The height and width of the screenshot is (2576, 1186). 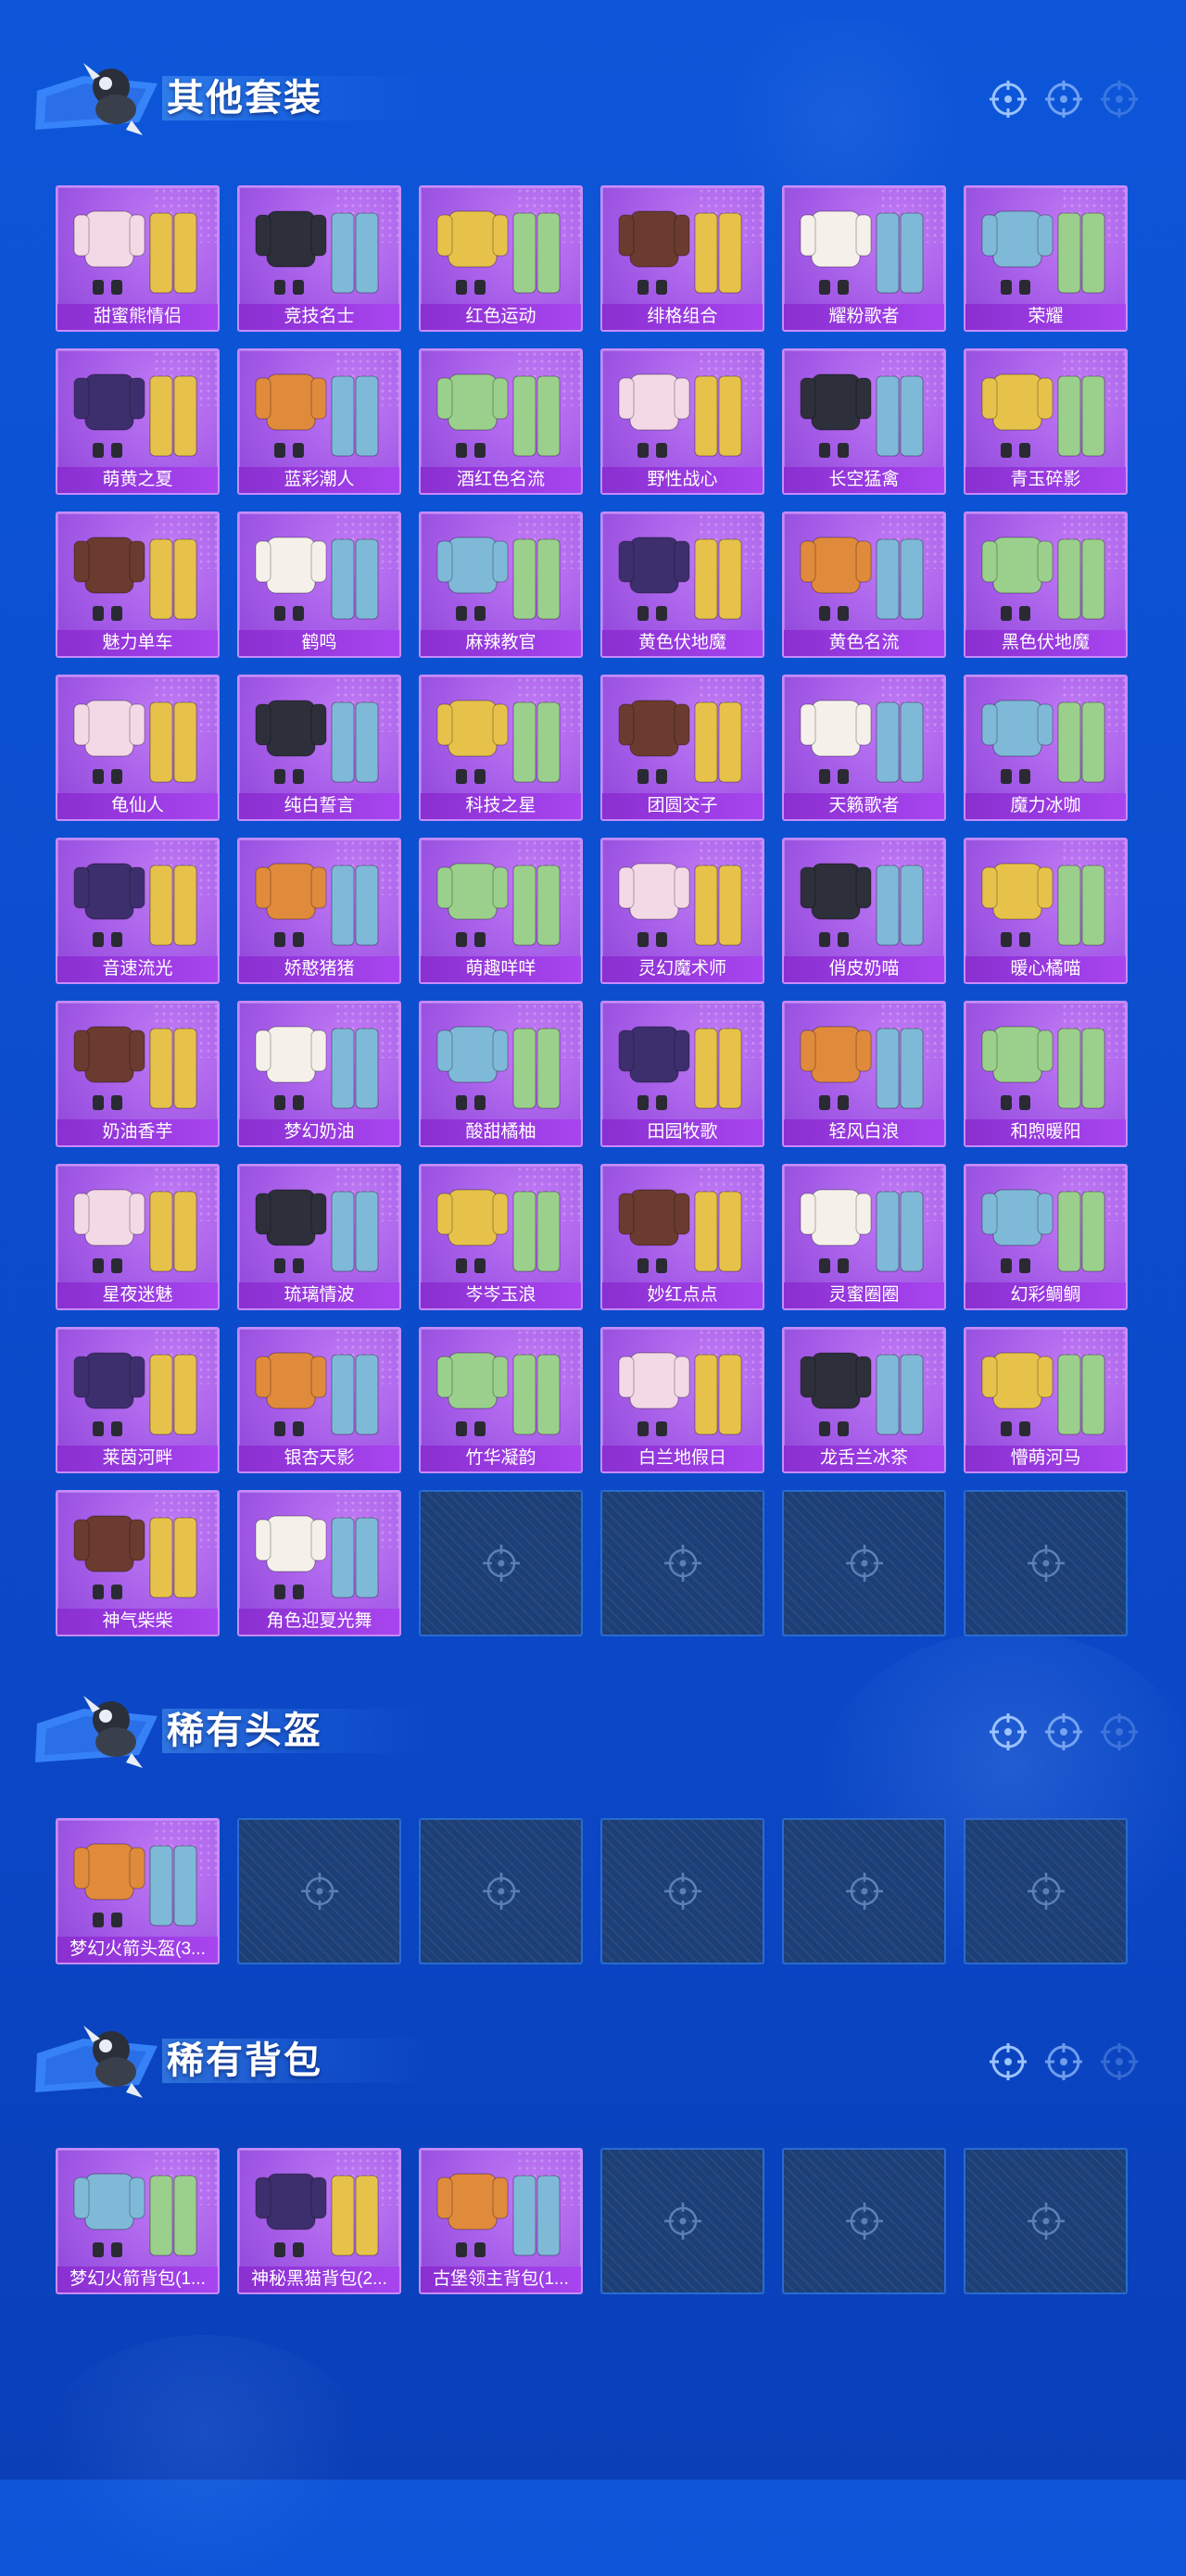 What do you see at coordinates (501, 1237) in the screenshot?
I see `item-card: 岑岑玉浪` at bounding box center [501, 1237].